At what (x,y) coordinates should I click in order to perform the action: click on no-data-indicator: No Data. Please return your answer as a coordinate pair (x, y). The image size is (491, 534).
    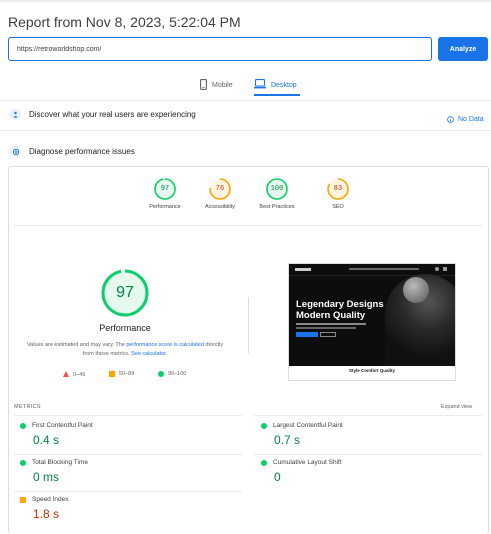
    Looking at the image, I should click on (465, 119).